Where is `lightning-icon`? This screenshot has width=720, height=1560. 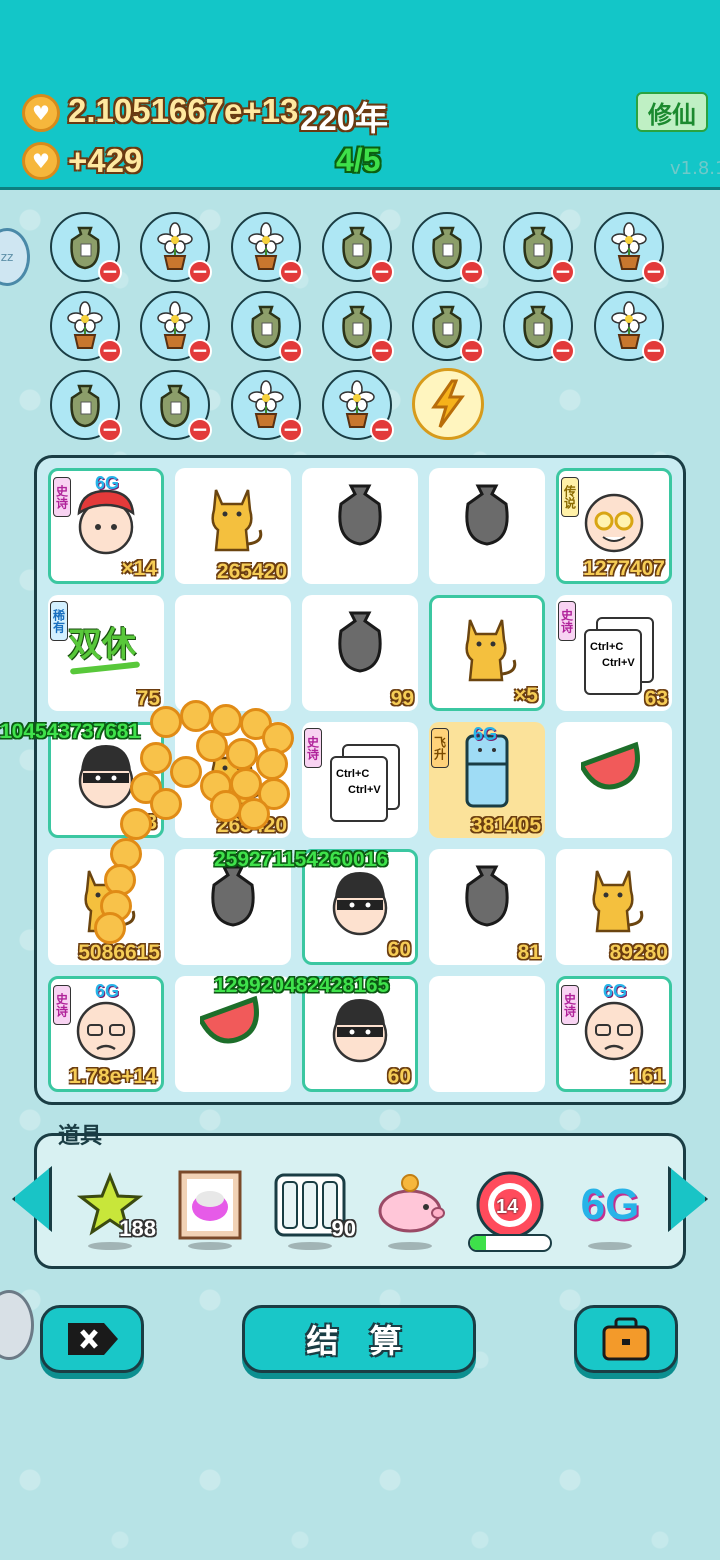 lightning-icon is located at coordinates (448, 403).